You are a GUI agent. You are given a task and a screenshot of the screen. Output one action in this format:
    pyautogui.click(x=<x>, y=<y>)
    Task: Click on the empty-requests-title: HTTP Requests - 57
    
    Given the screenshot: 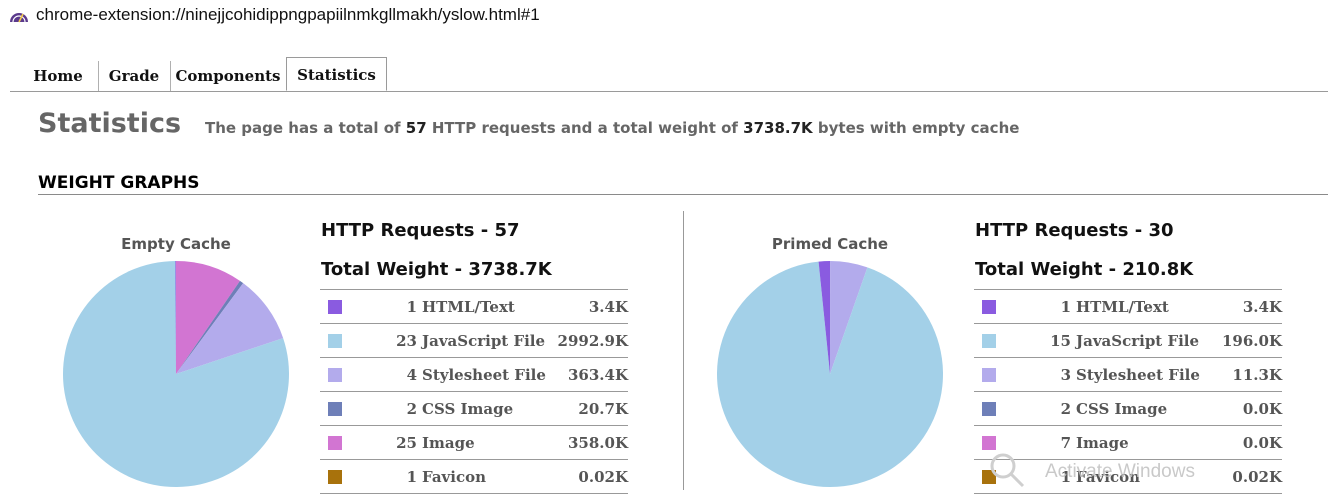 What is the action you would take?
    pyautogui.click(x=420, y=230)
    